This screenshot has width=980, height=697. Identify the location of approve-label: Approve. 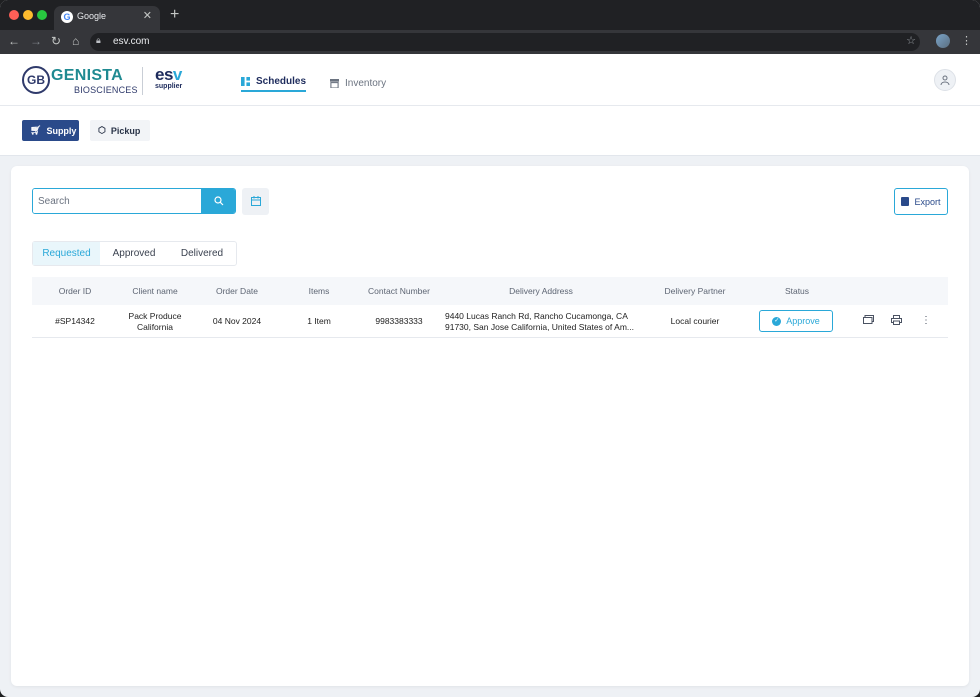
(803, 321).